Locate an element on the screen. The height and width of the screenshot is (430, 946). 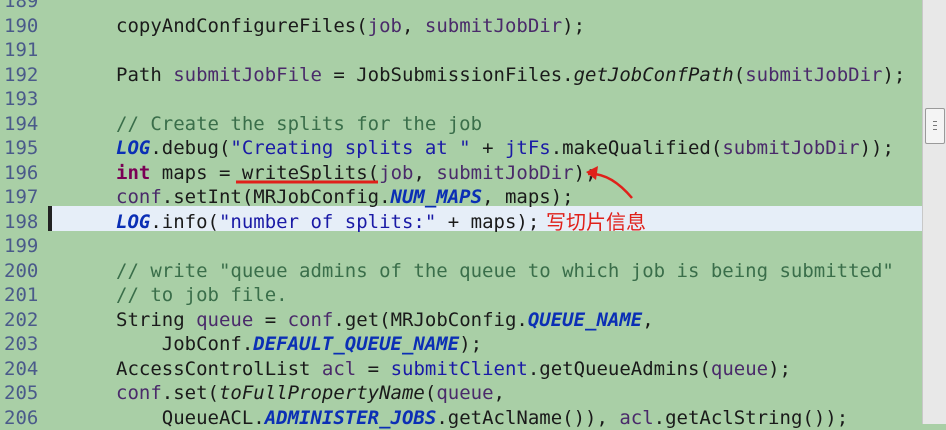
vertical-scrollbar is located at coordinates (934, 212).